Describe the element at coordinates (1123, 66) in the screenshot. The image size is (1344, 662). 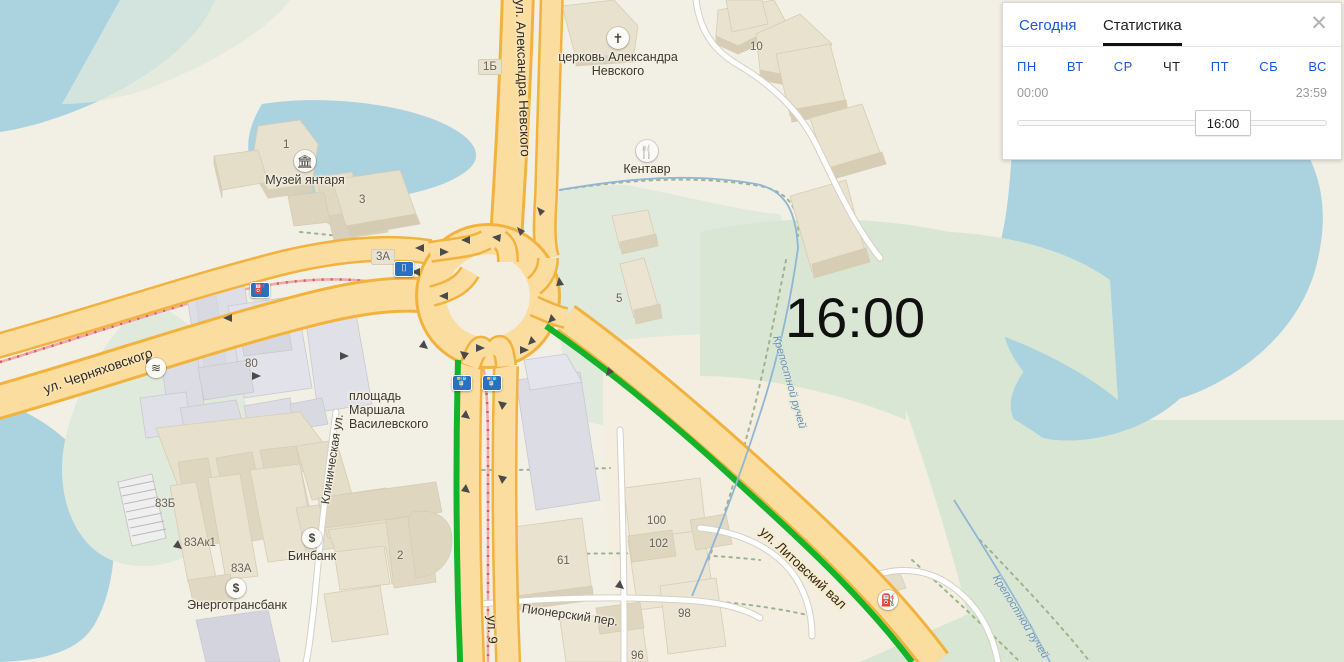
I see `weekday-wed: СР` at that location.